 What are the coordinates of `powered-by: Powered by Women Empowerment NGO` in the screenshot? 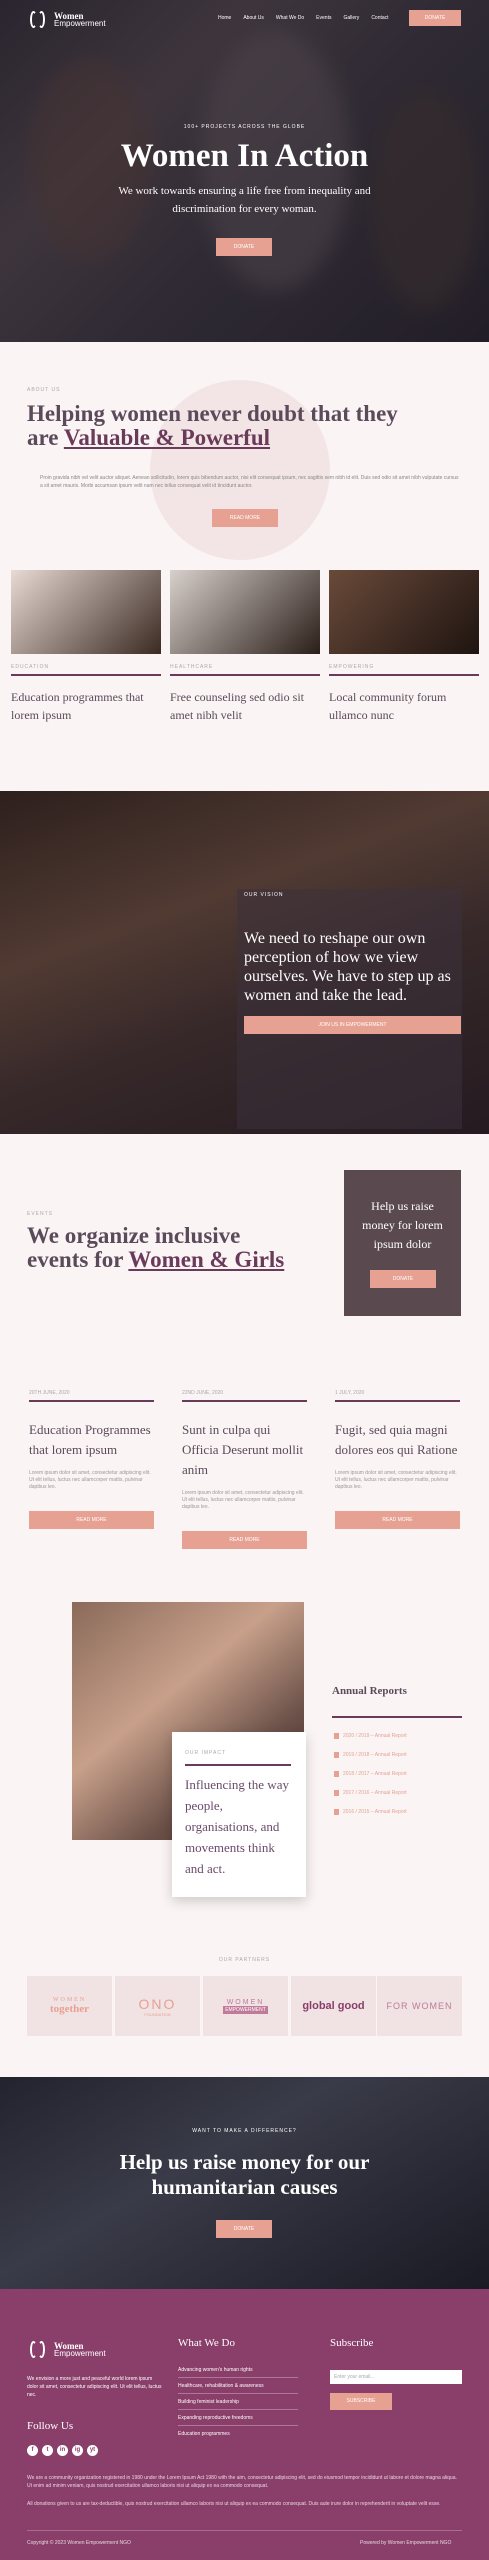 It's located at (406, 2543).